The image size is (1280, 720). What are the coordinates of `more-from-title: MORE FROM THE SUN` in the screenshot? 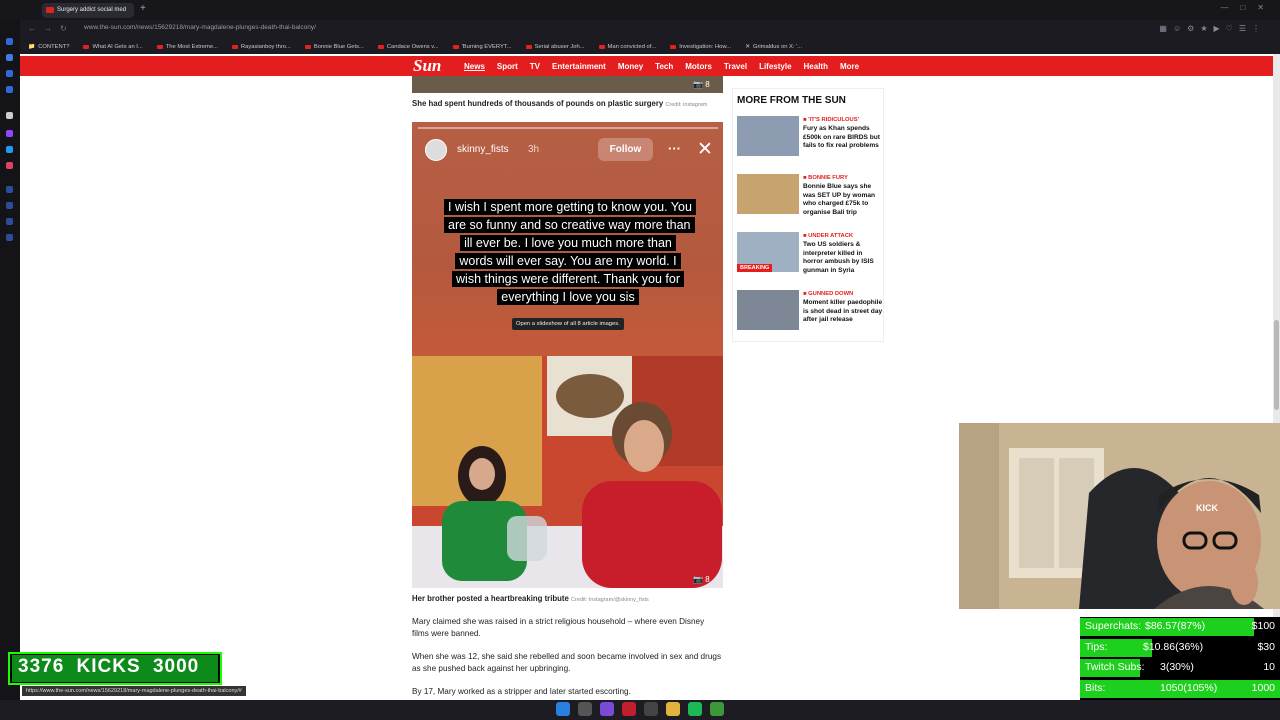 It's located at (791, 100).